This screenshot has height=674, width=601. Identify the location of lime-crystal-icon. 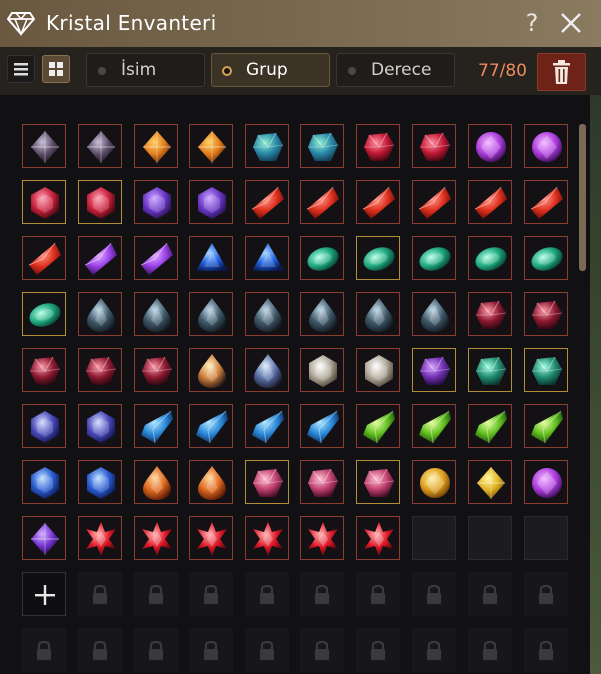
(491, 427).